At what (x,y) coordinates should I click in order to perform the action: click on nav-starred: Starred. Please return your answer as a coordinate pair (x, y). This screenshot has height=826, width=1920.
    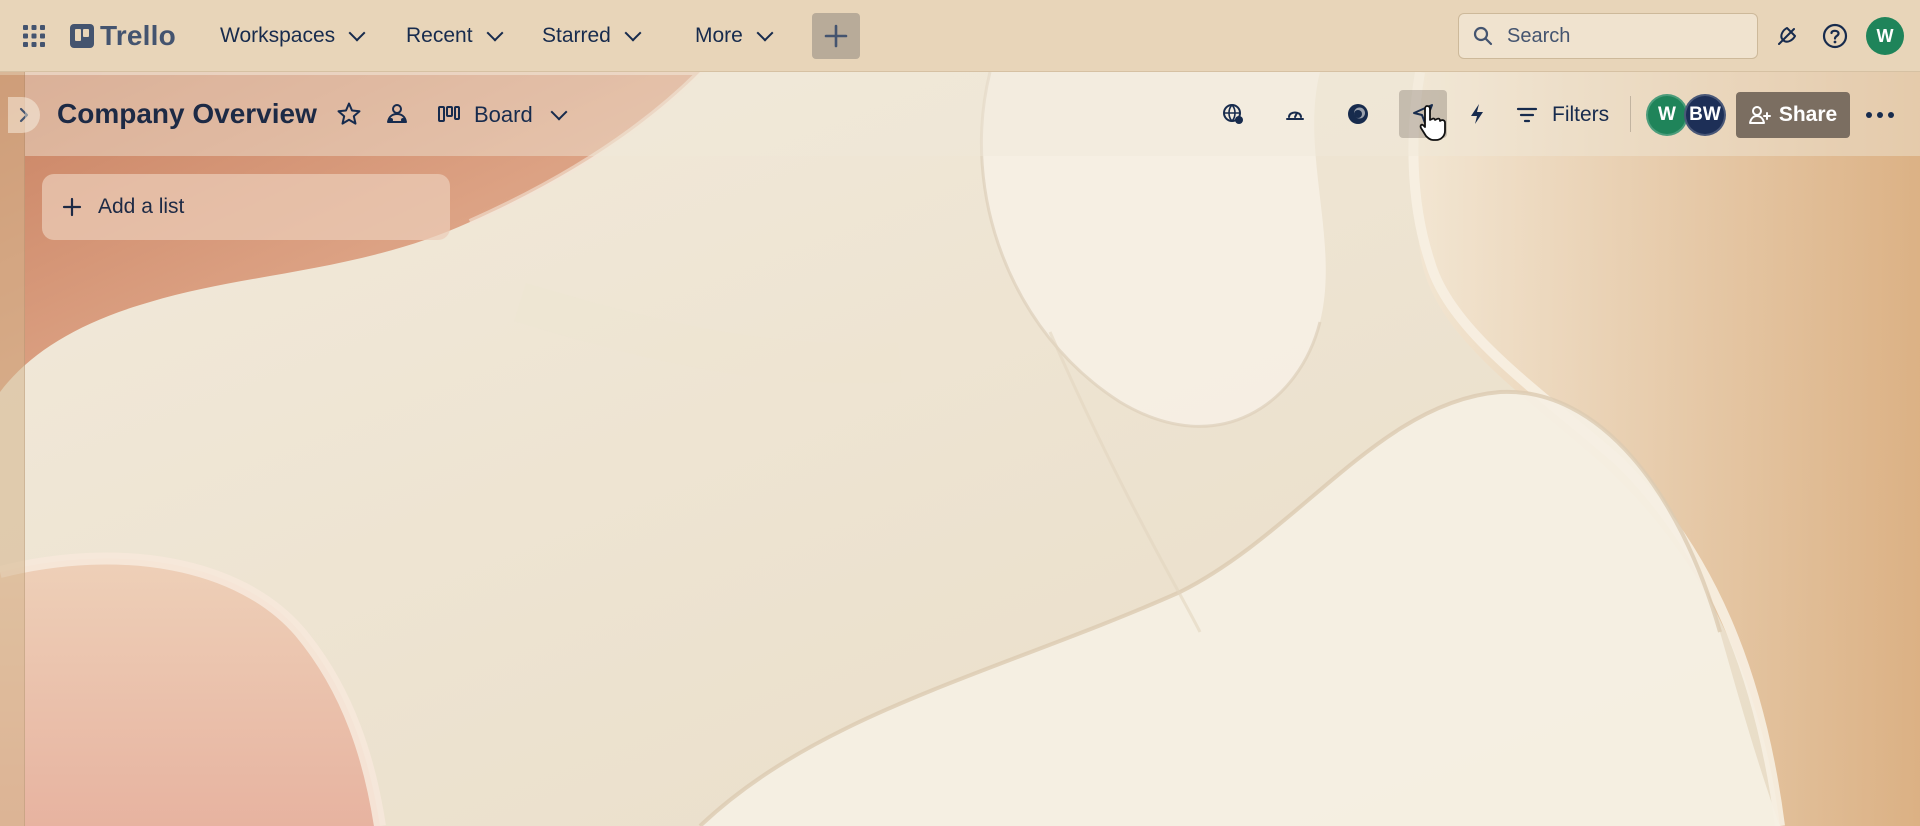
    Looking at the image, I should click on (592, 36).